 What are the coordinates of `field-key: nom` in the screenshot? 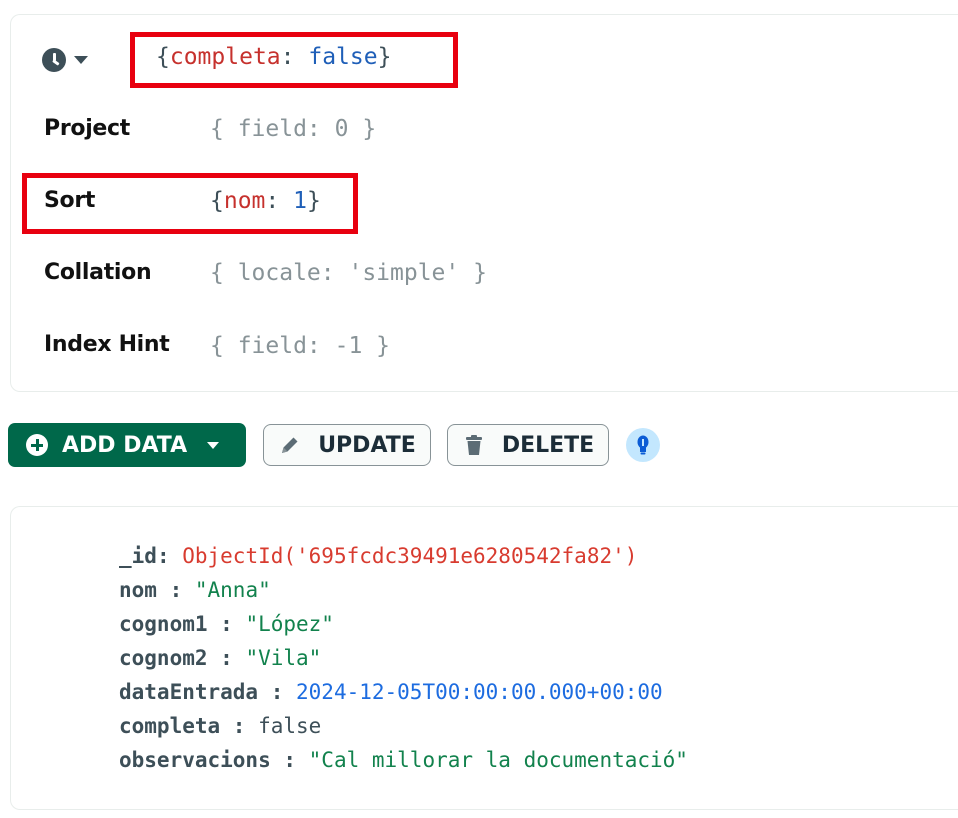 It's located at (138, 590).